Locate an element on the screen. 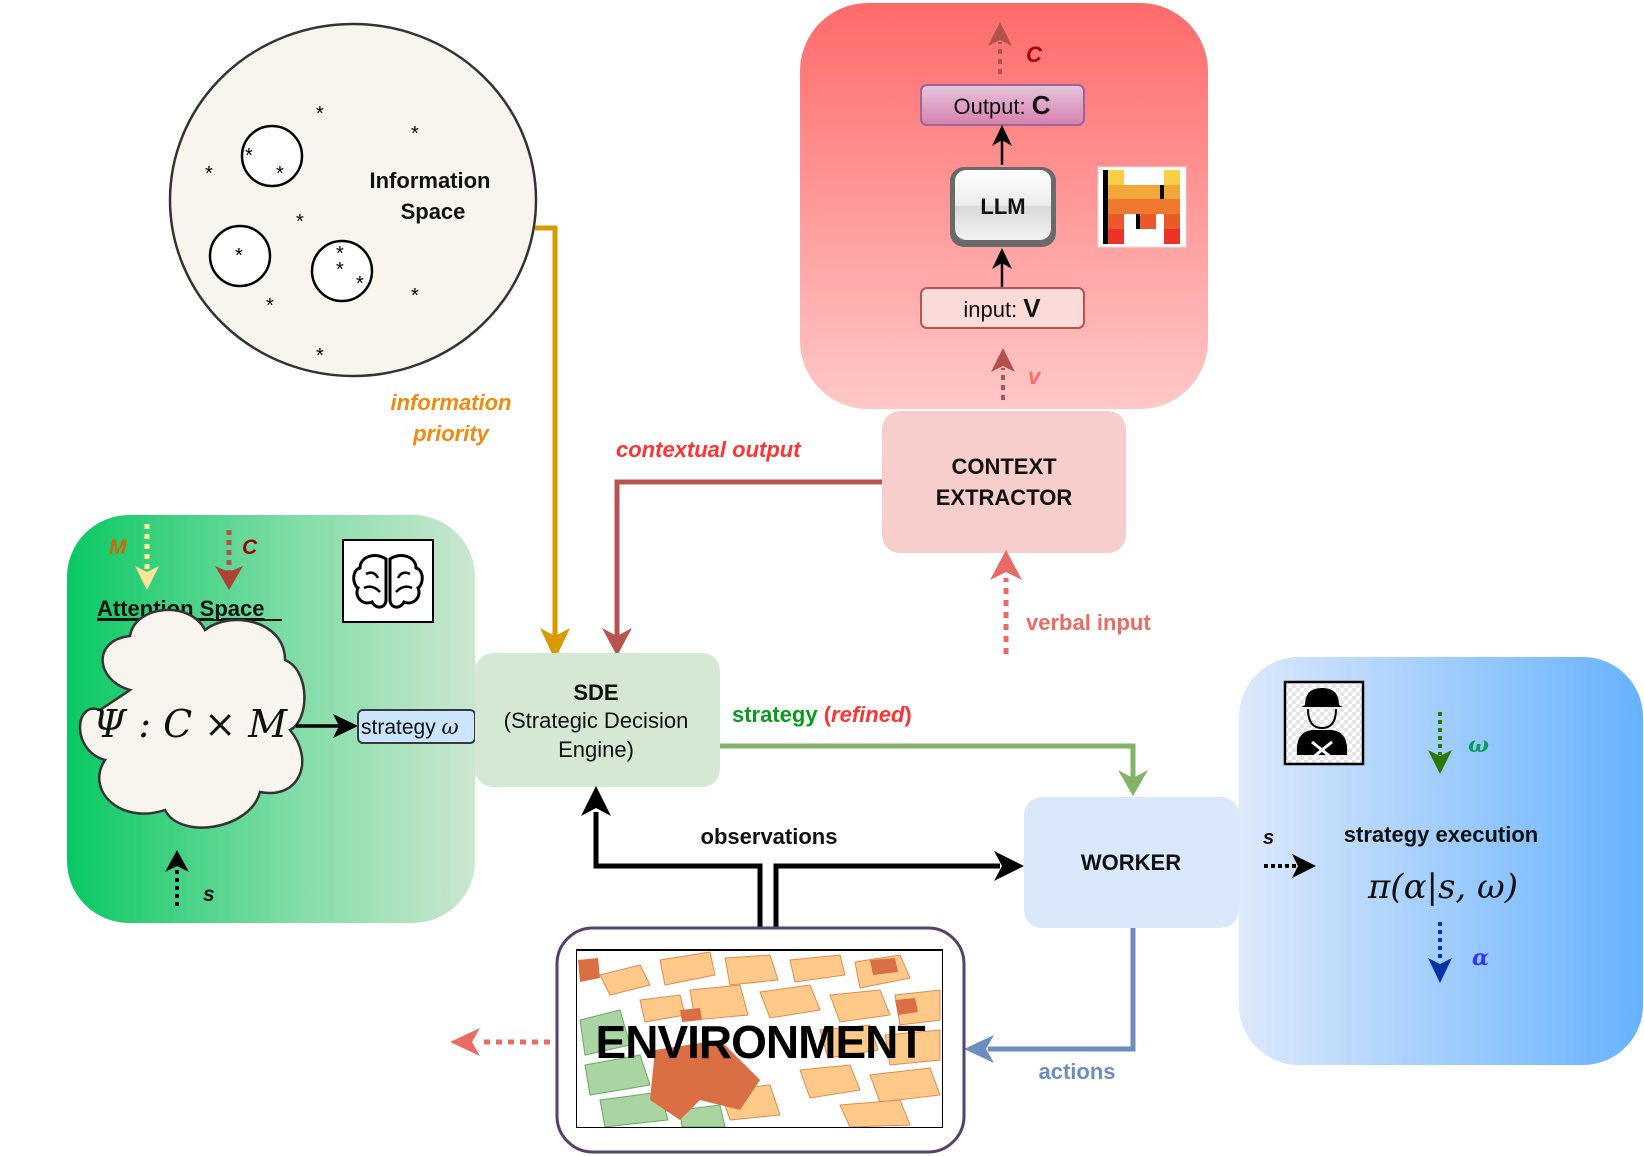 Image resolution: width=1644 pixels, height=1156 pixels. output-box-label: Output: C is located at coordinates (1001, 105).